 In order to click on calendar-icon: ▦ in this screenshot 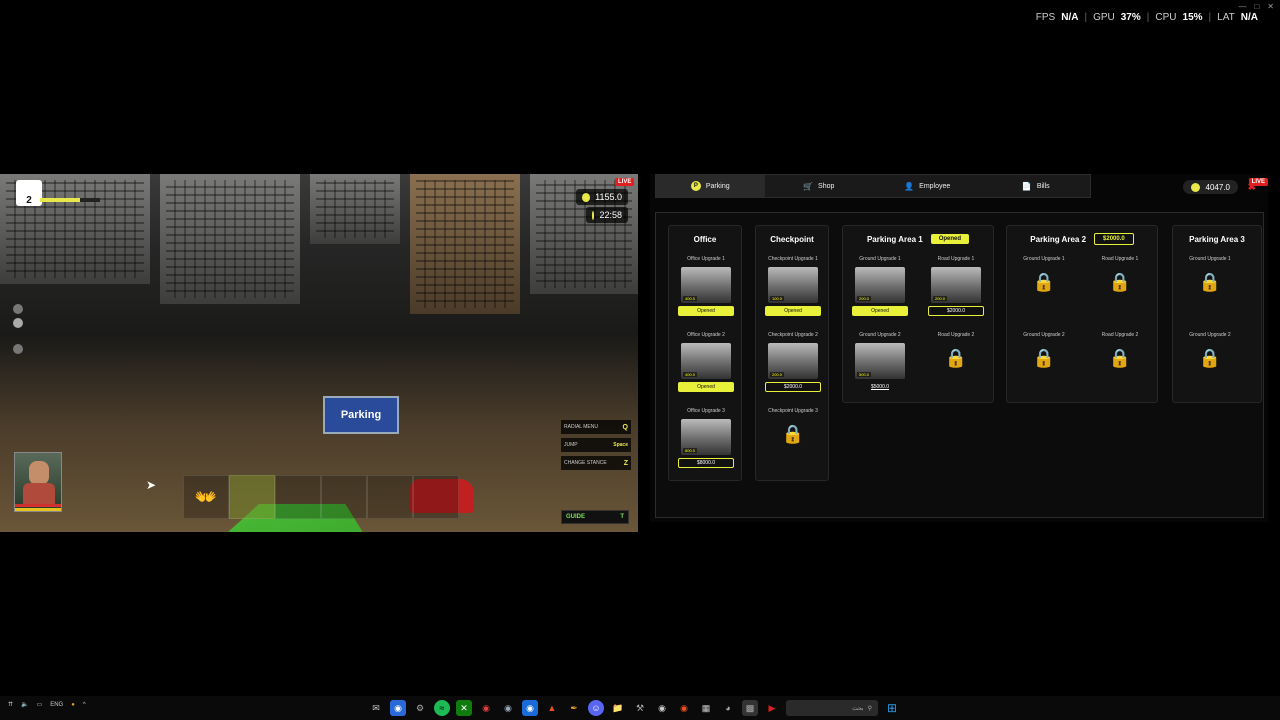, I will do `click(706, 708)`.